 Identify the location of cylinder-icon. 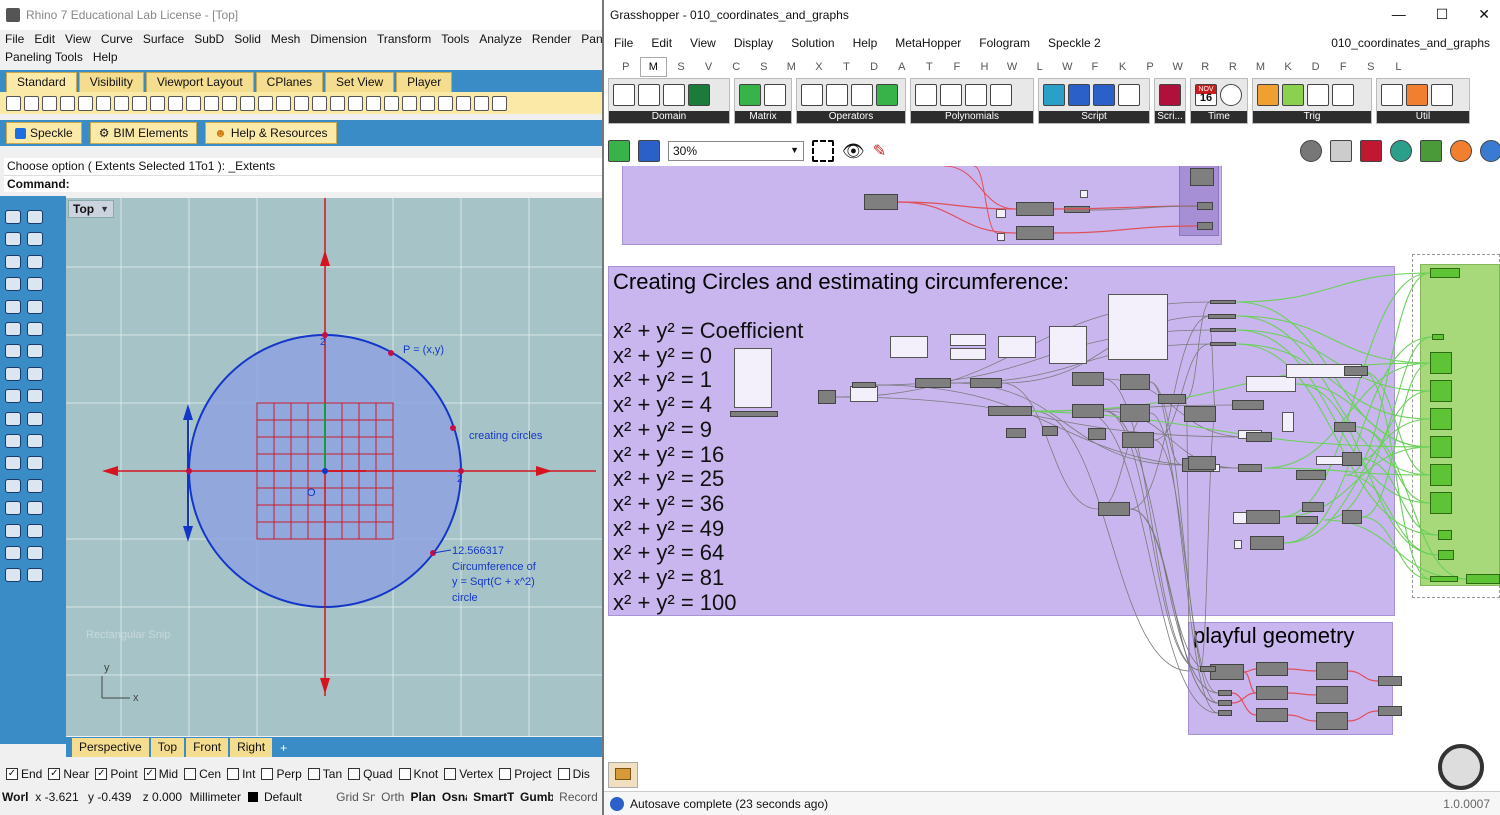
(13, 373).